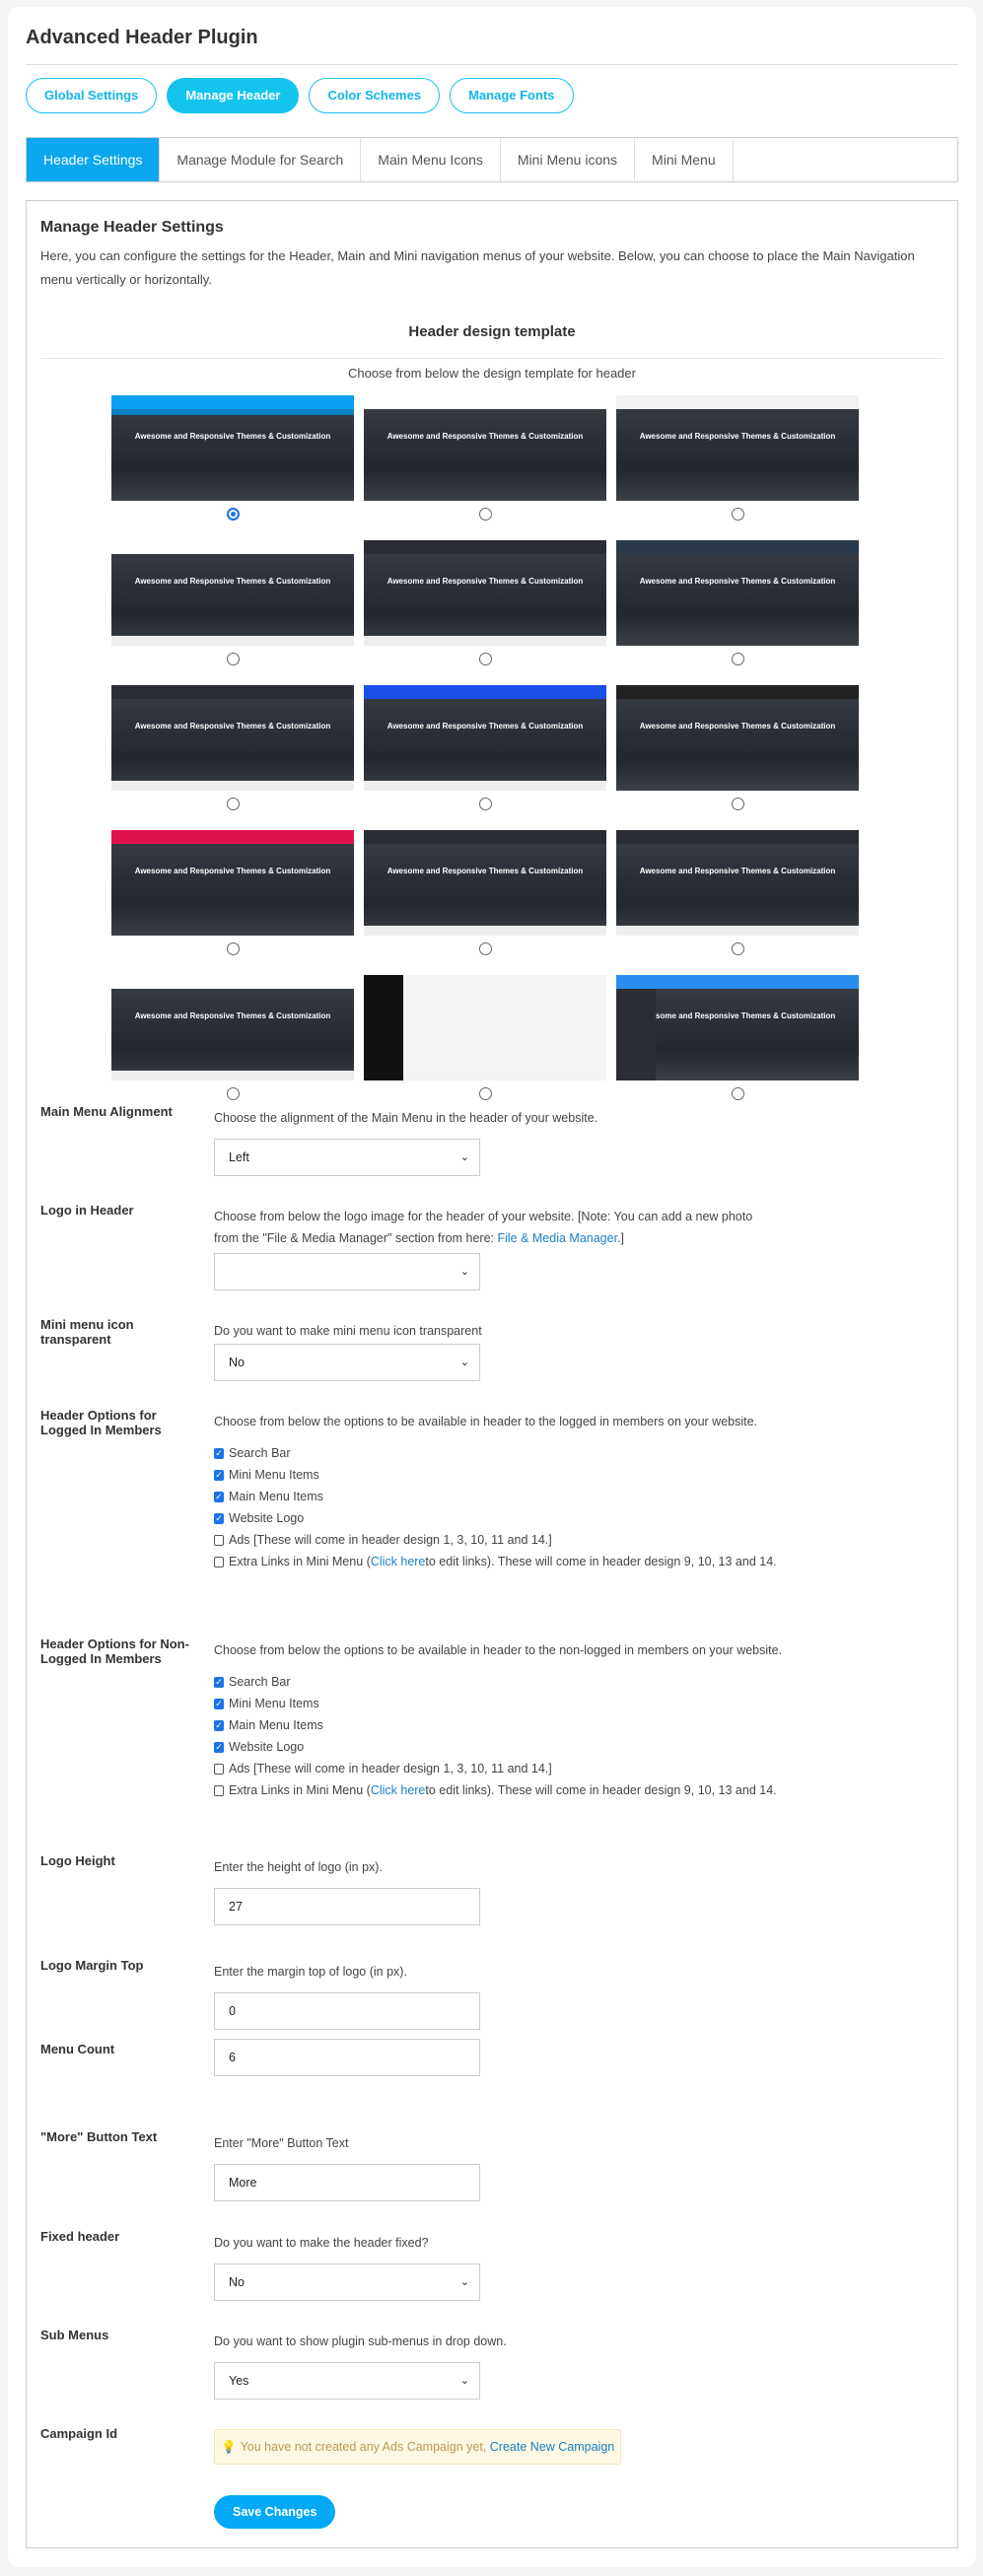  What do you see at coordinates (347, 2282) in the screenshot?
I see `fixed-header-select: No ⌄` at bounding box center [347, 2282].